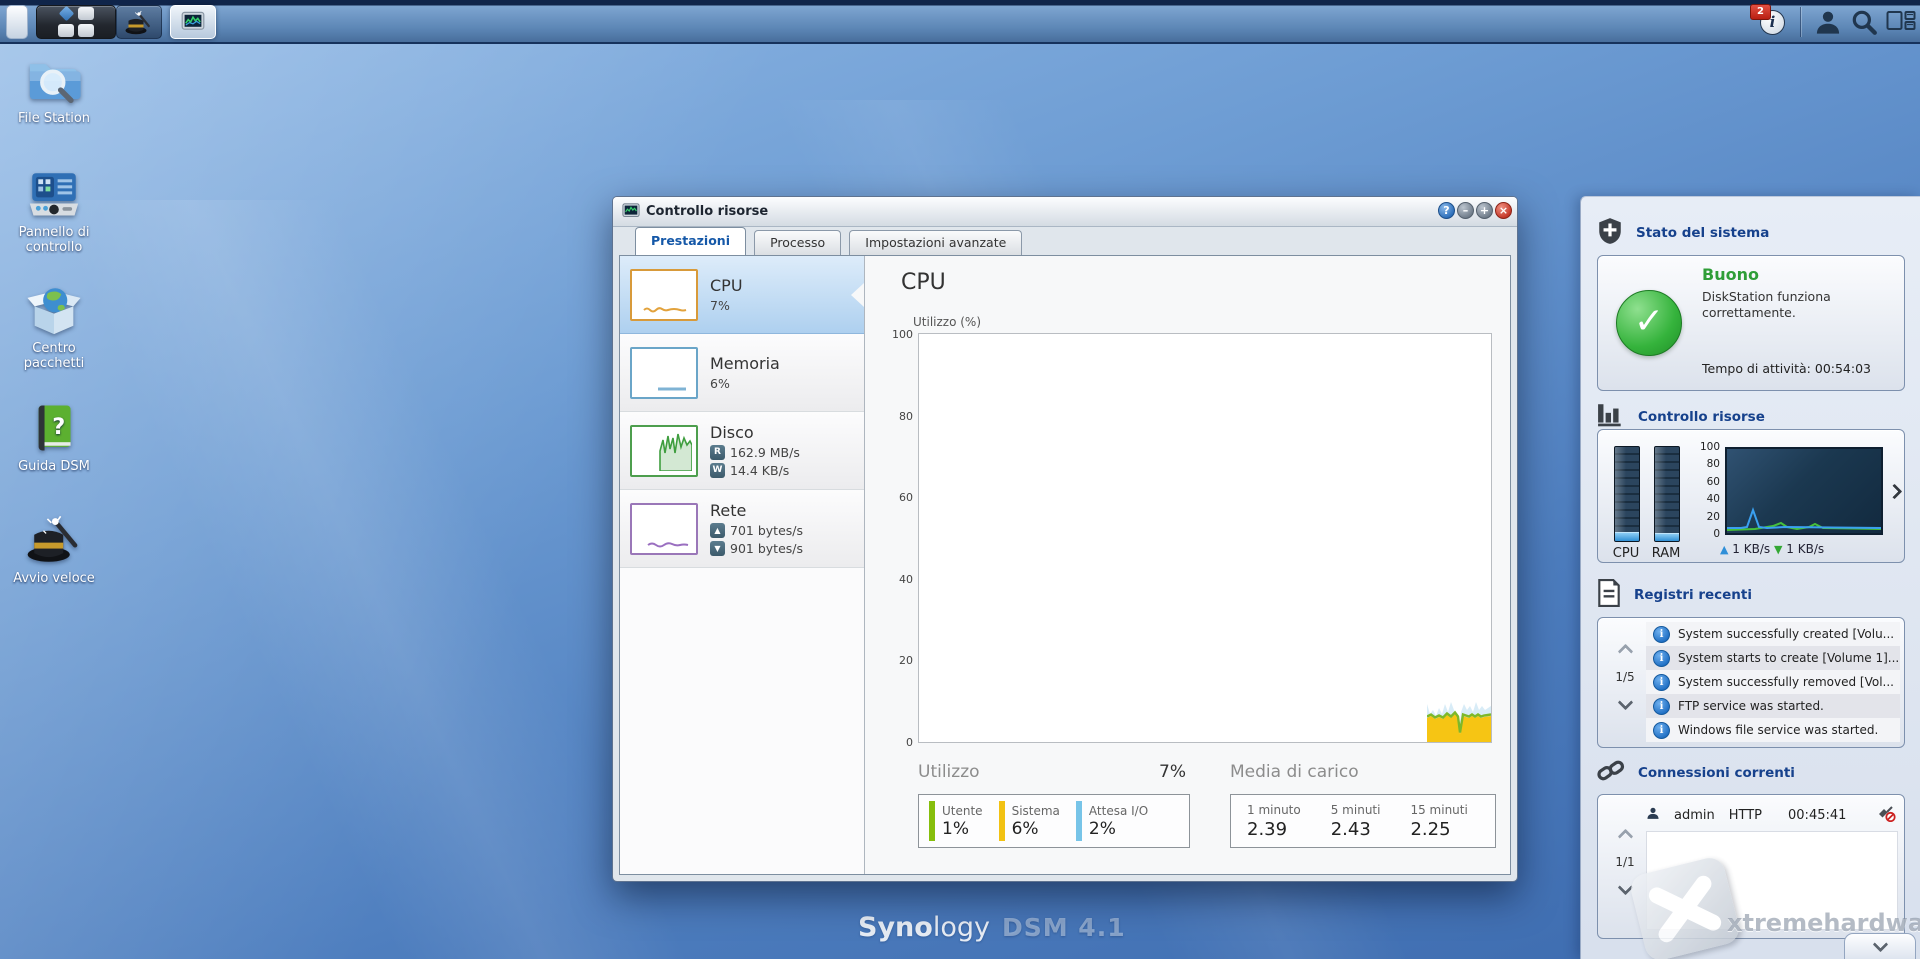 The width and height of the screenshot is (1920, 959). What do you see at coordinates (961, 927) in the screenshot?
I see `brand-light: logy` at bounding box center [961, 927].